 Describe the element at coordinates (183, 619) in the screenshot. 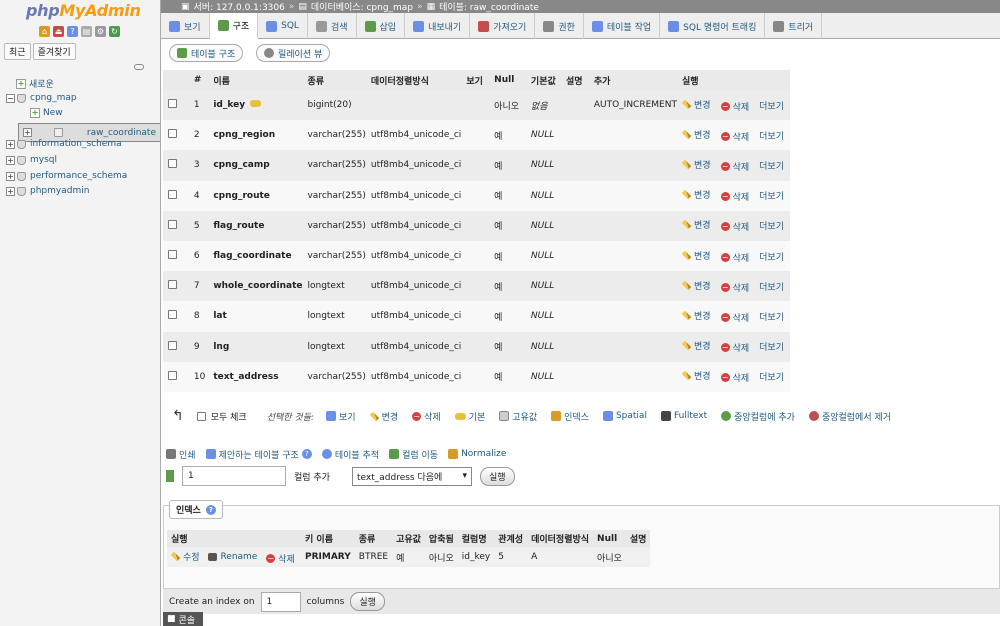

I see `console-toggle: ■ 콘솔` at that location.